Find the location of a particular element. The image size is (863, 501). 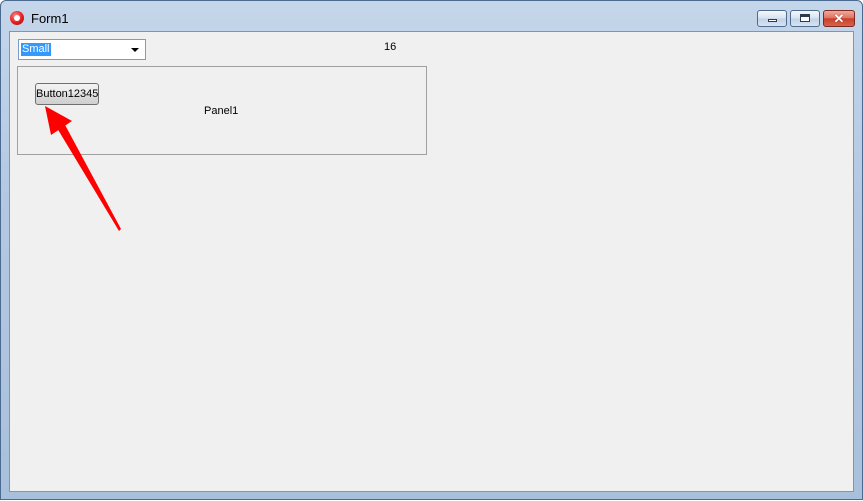

combobox-selected-value: Small is located at coordinates (36, 49).